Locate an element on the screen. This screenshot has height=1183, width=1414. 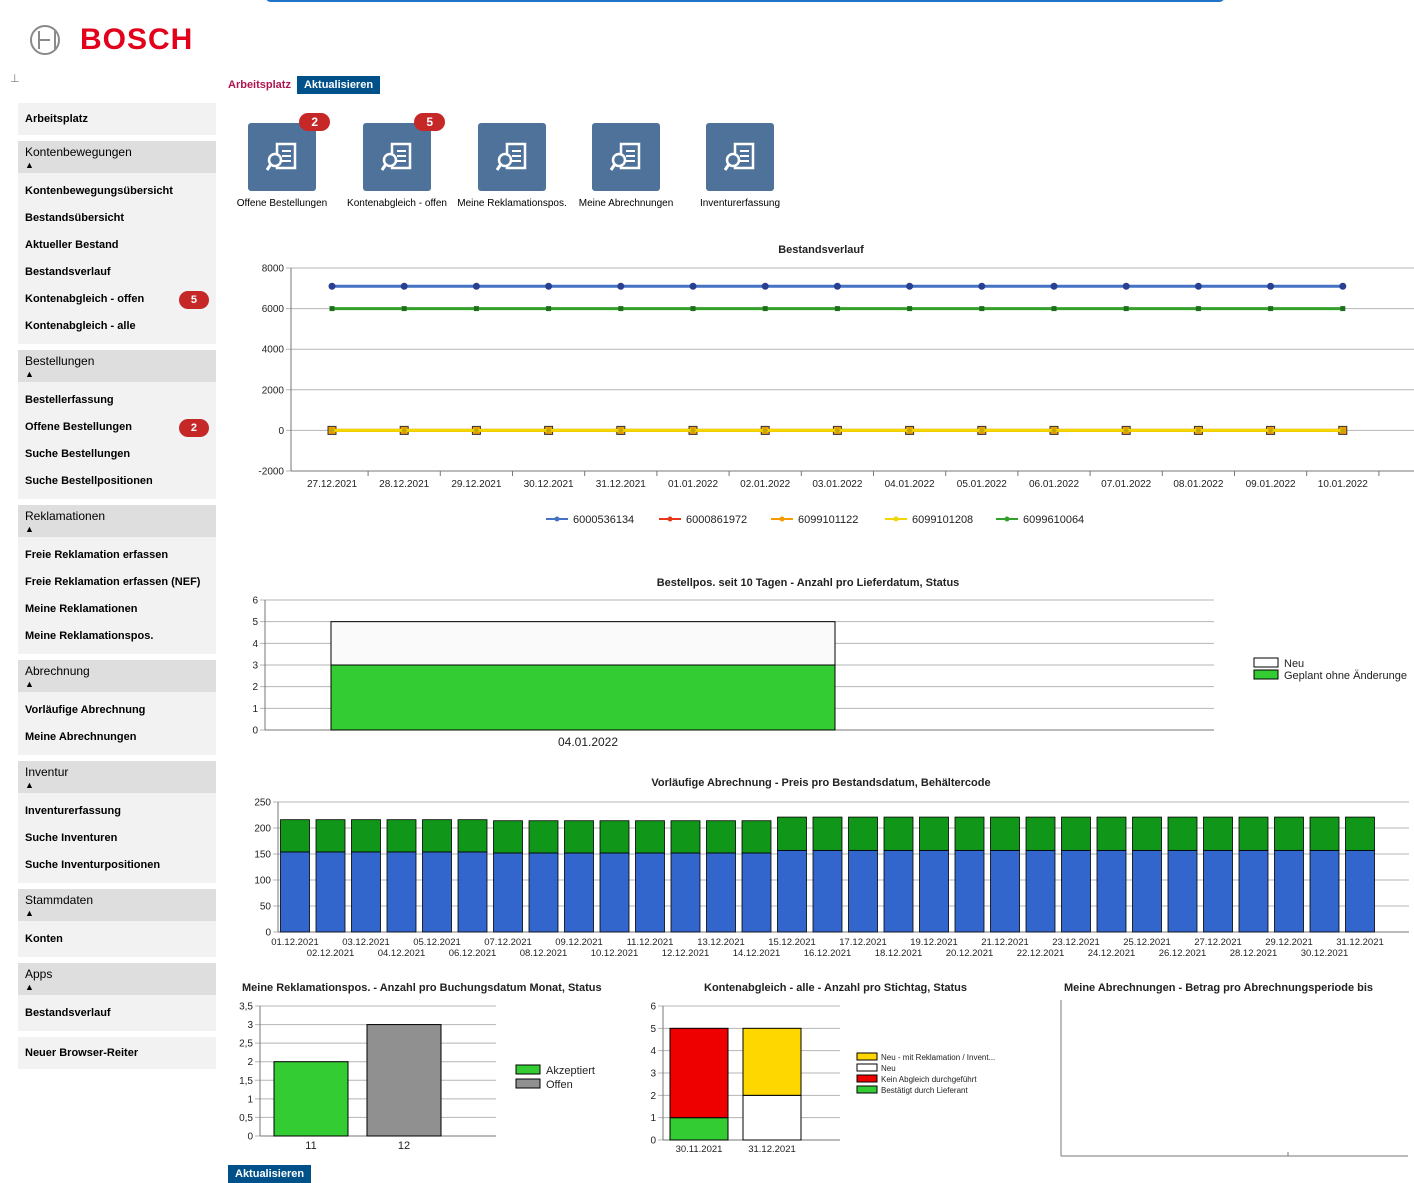
pin-icon: ⊥ is located at coordinates (15, 78).